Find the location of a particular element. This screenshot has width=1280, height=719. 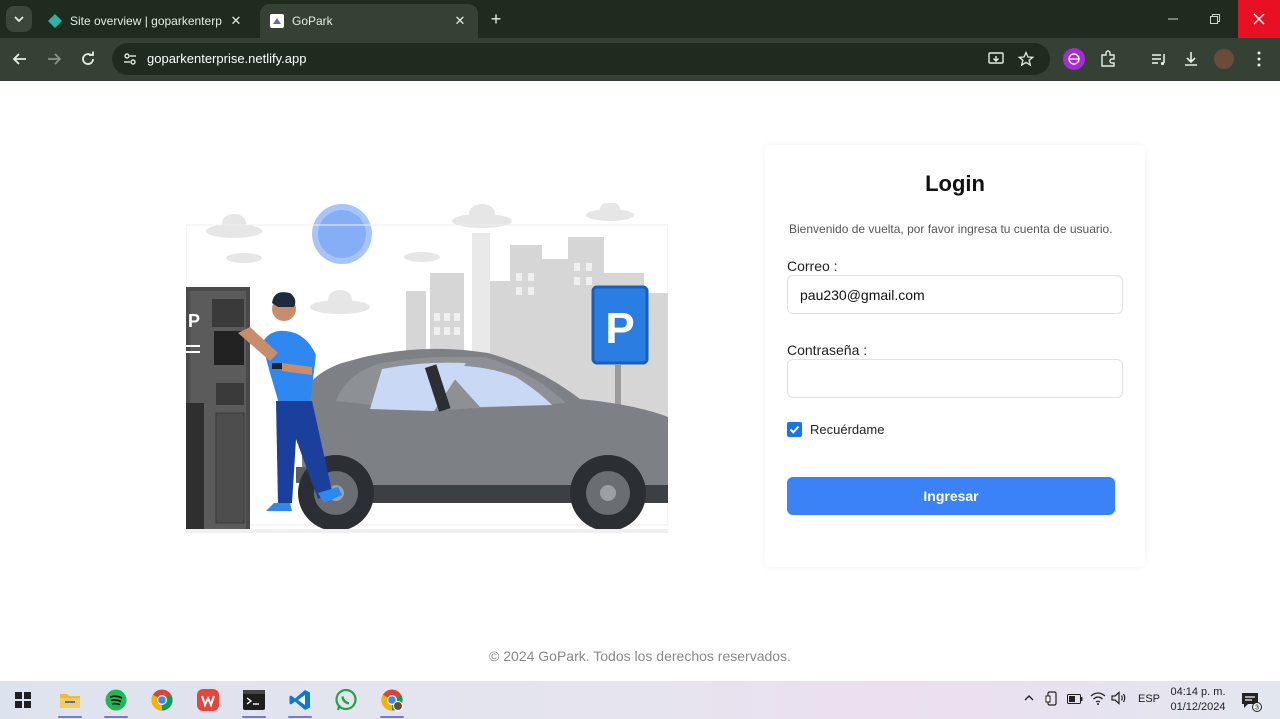

windows-logo-icon is located at coordinates (23, 700).